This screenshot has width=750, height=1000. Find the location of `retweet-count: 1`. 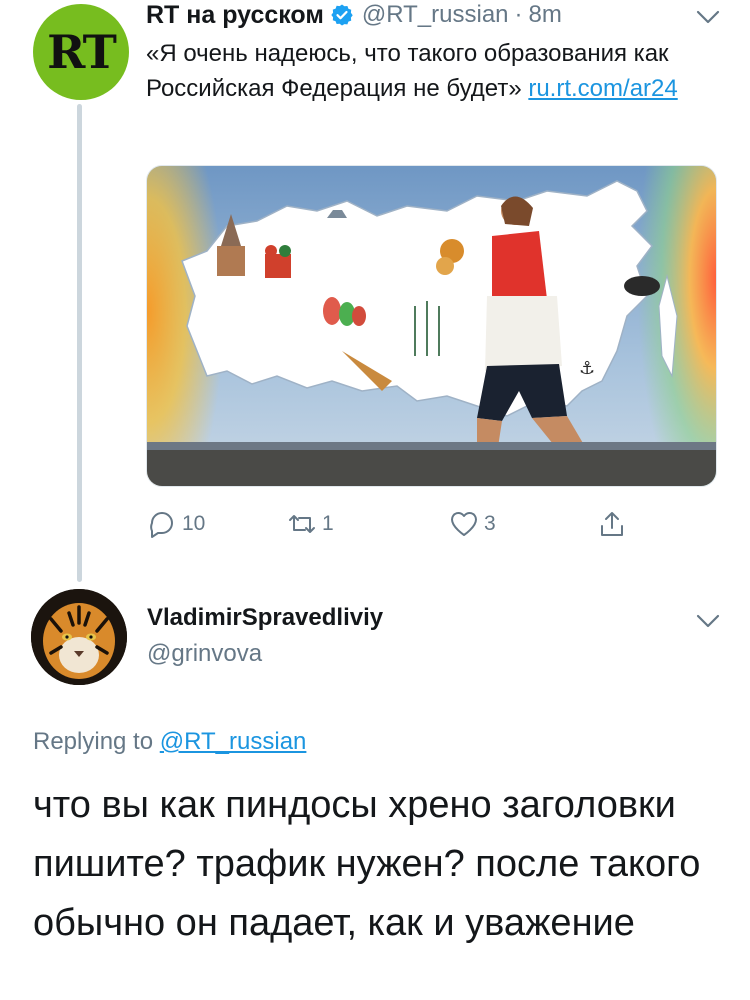

retweet-count: 1 is located at coordinates (328, 523).